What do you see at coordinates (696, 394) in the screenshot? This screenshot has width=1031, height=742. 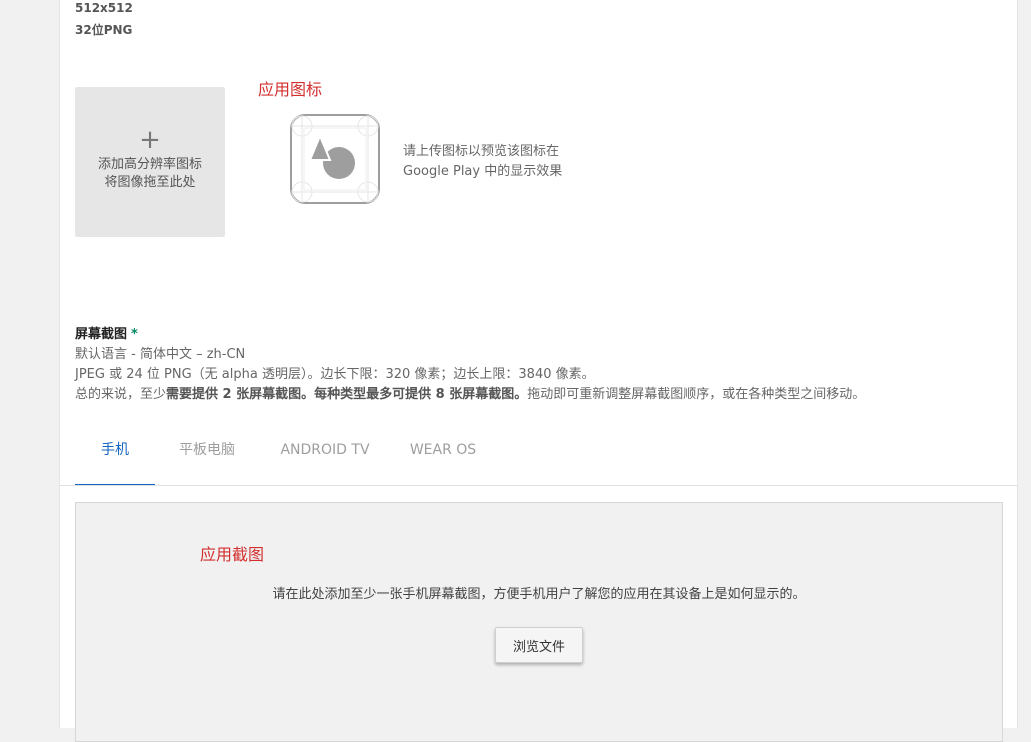 I see `count-rule-suffix: 拖动即可重新调整屏幕截图顺序，或在各种类型之间移动。` at bounding box center [696, 394].